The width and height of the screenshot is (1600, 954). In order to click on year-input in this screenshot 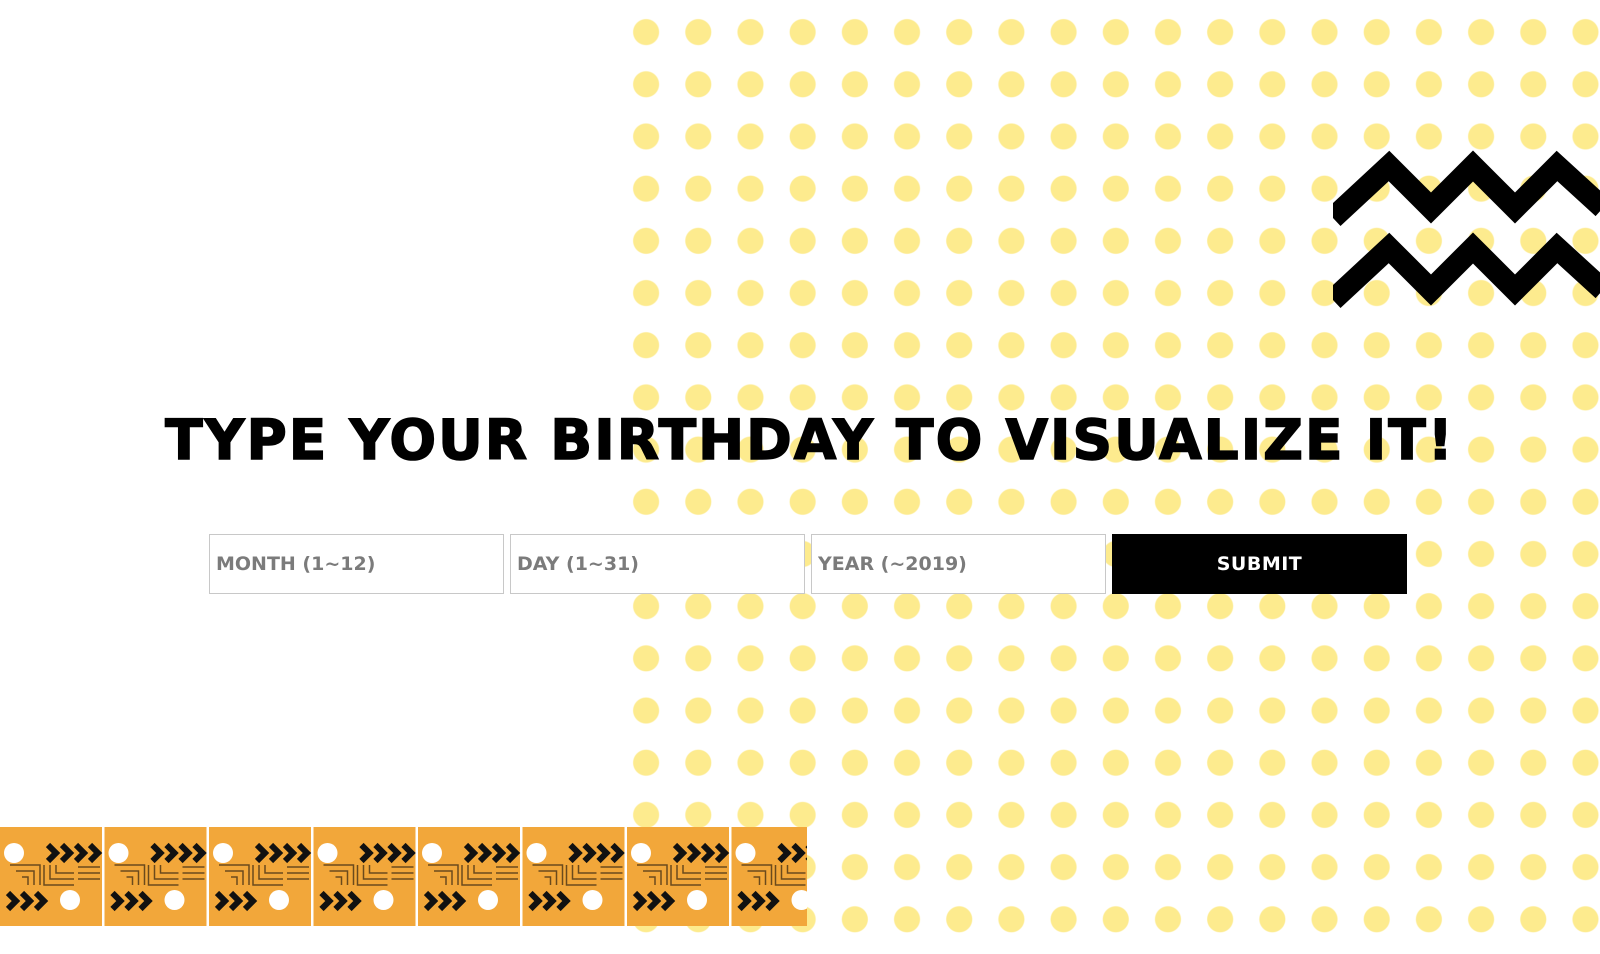, I will do `click(958, 564)`.